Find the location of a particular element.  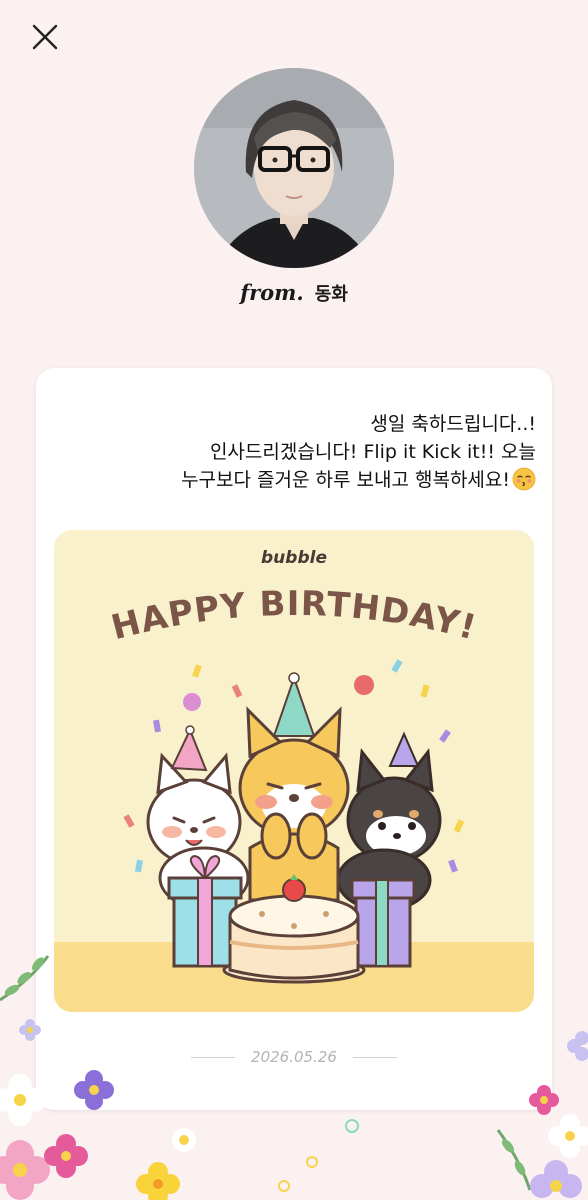

close-icon is located at coordinates (45, 37).